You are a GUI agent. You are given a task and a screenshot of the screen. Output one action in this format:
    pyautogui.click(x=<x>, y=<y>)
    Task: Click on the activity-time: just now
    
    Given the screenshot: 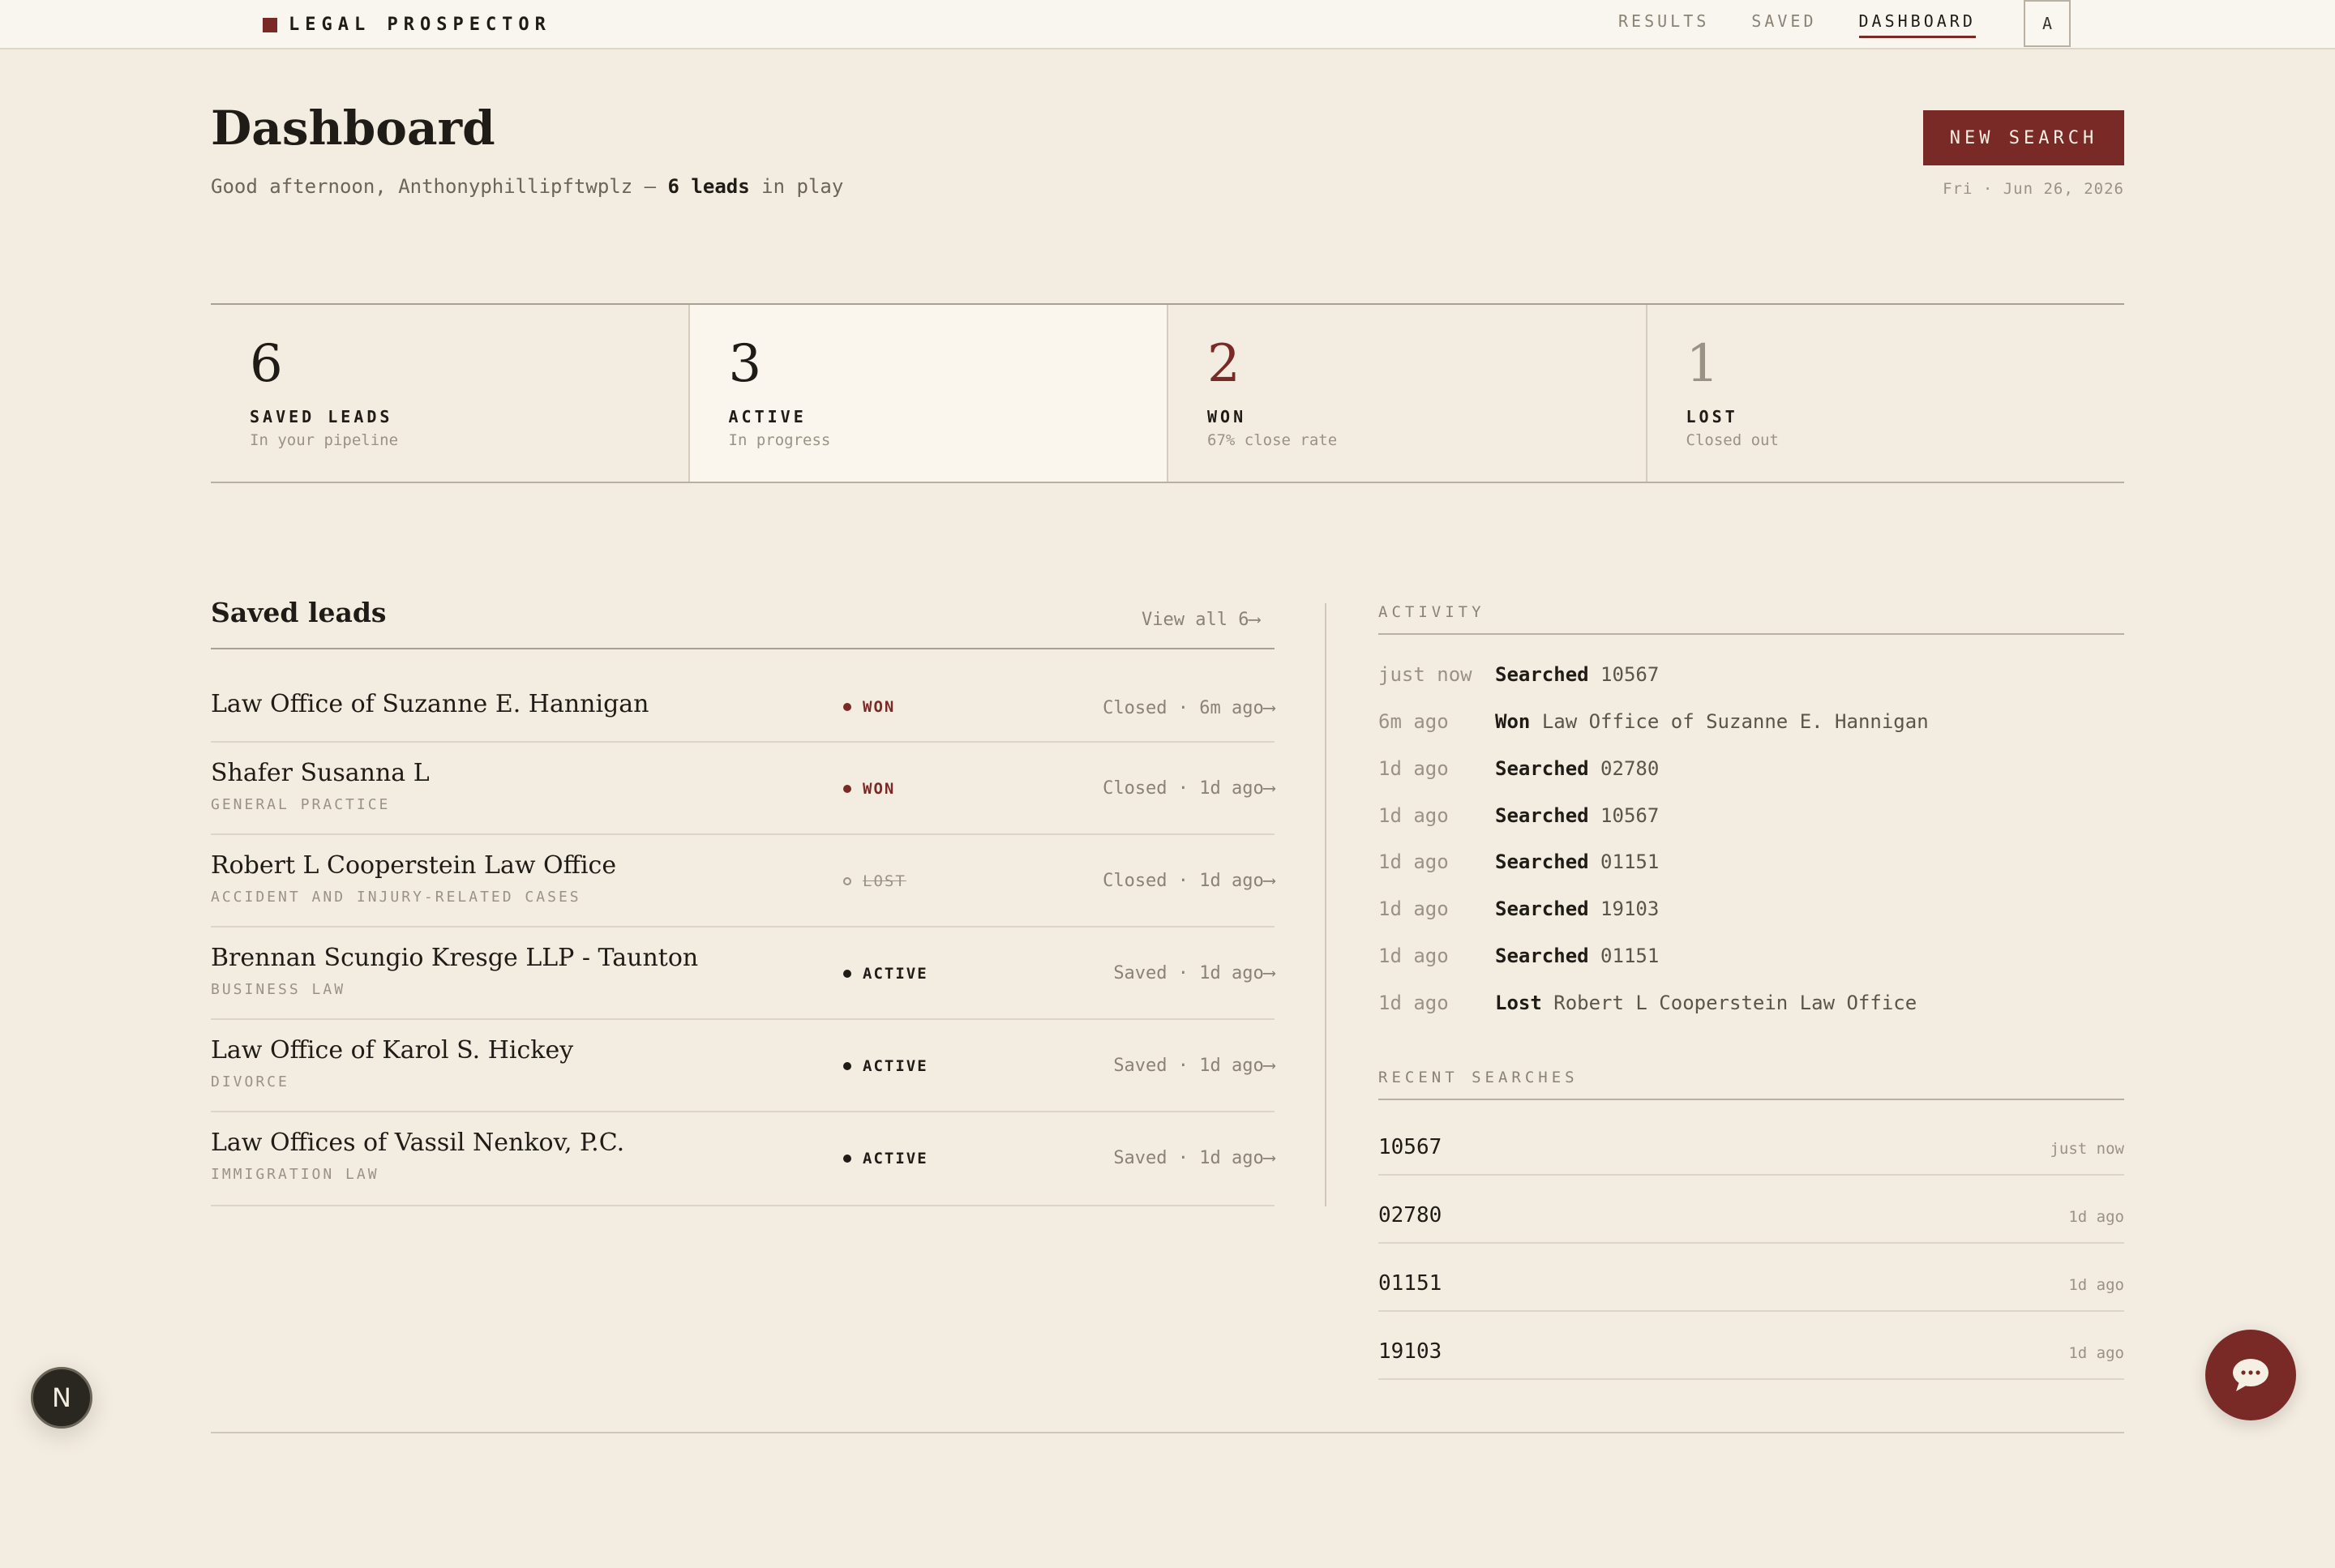 What is the action you would take?
    pyautogui.click(x=1425, y=674)
    